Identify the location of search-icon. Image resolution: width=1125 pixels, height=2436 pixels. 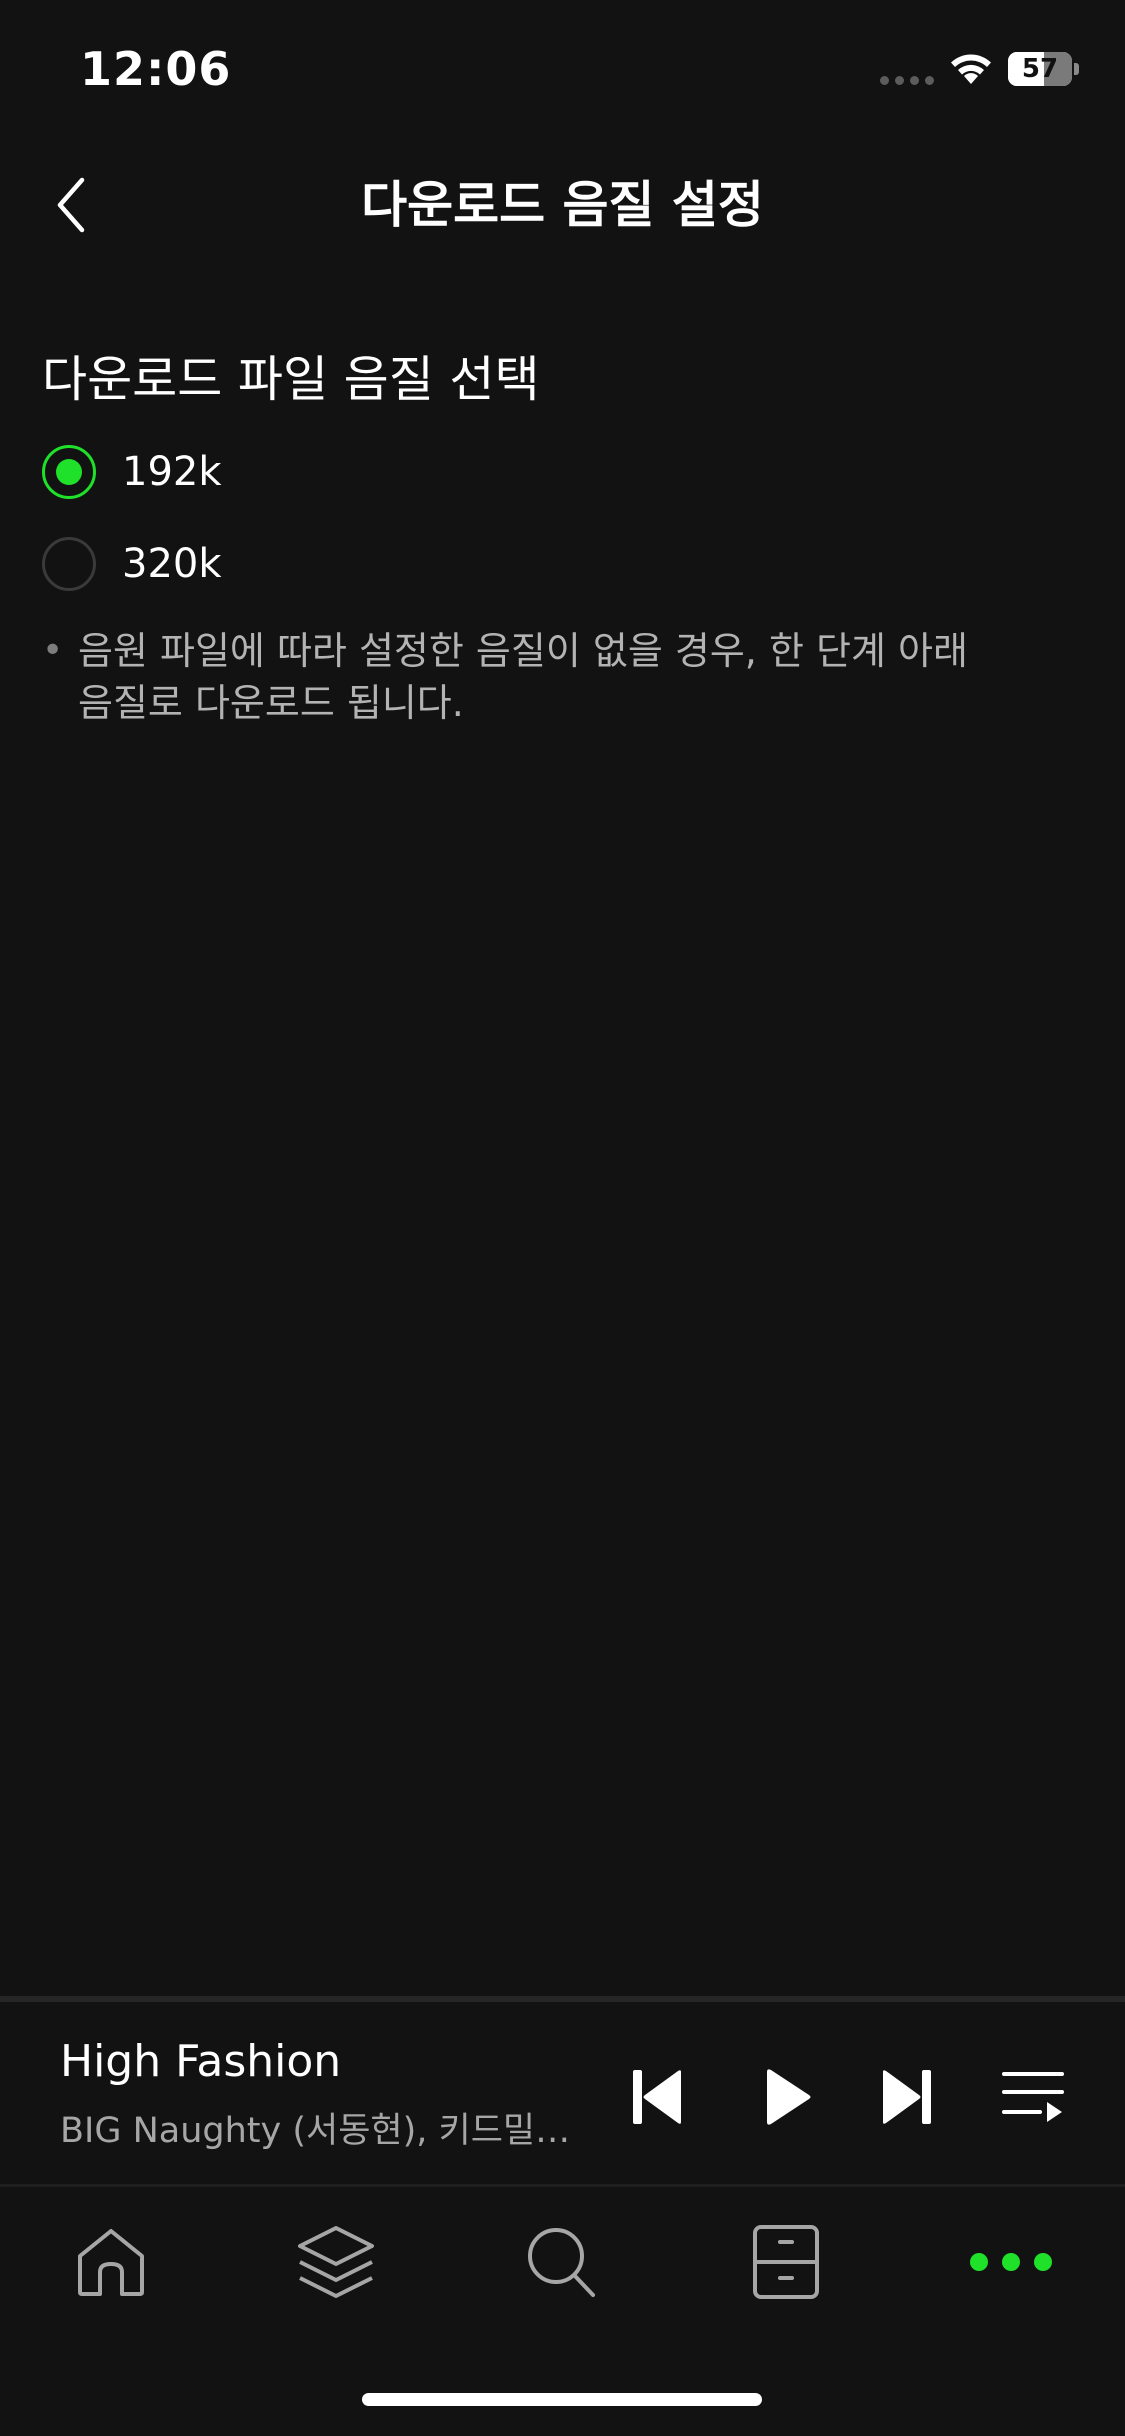
(561, 2262).